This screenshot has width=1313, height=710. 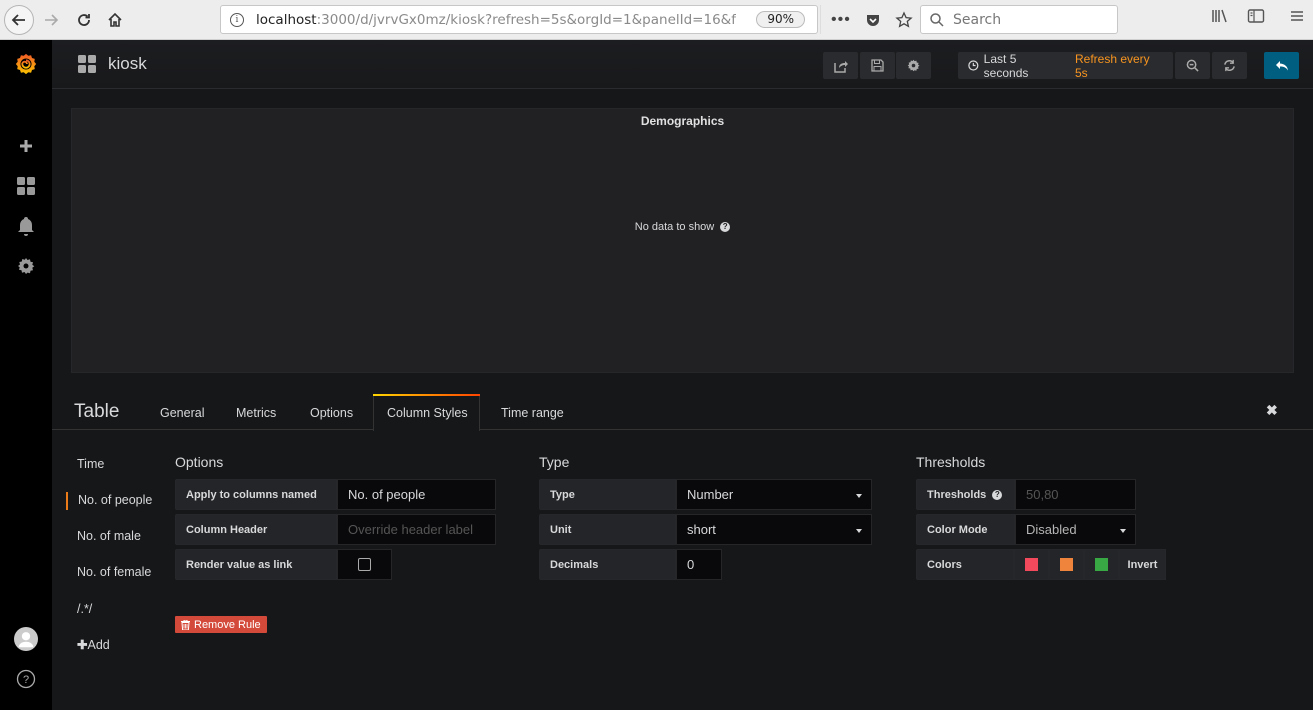 I want to click on apply-to-columns-row: Apply to columns named No. of people, so click(x=335, y=494).